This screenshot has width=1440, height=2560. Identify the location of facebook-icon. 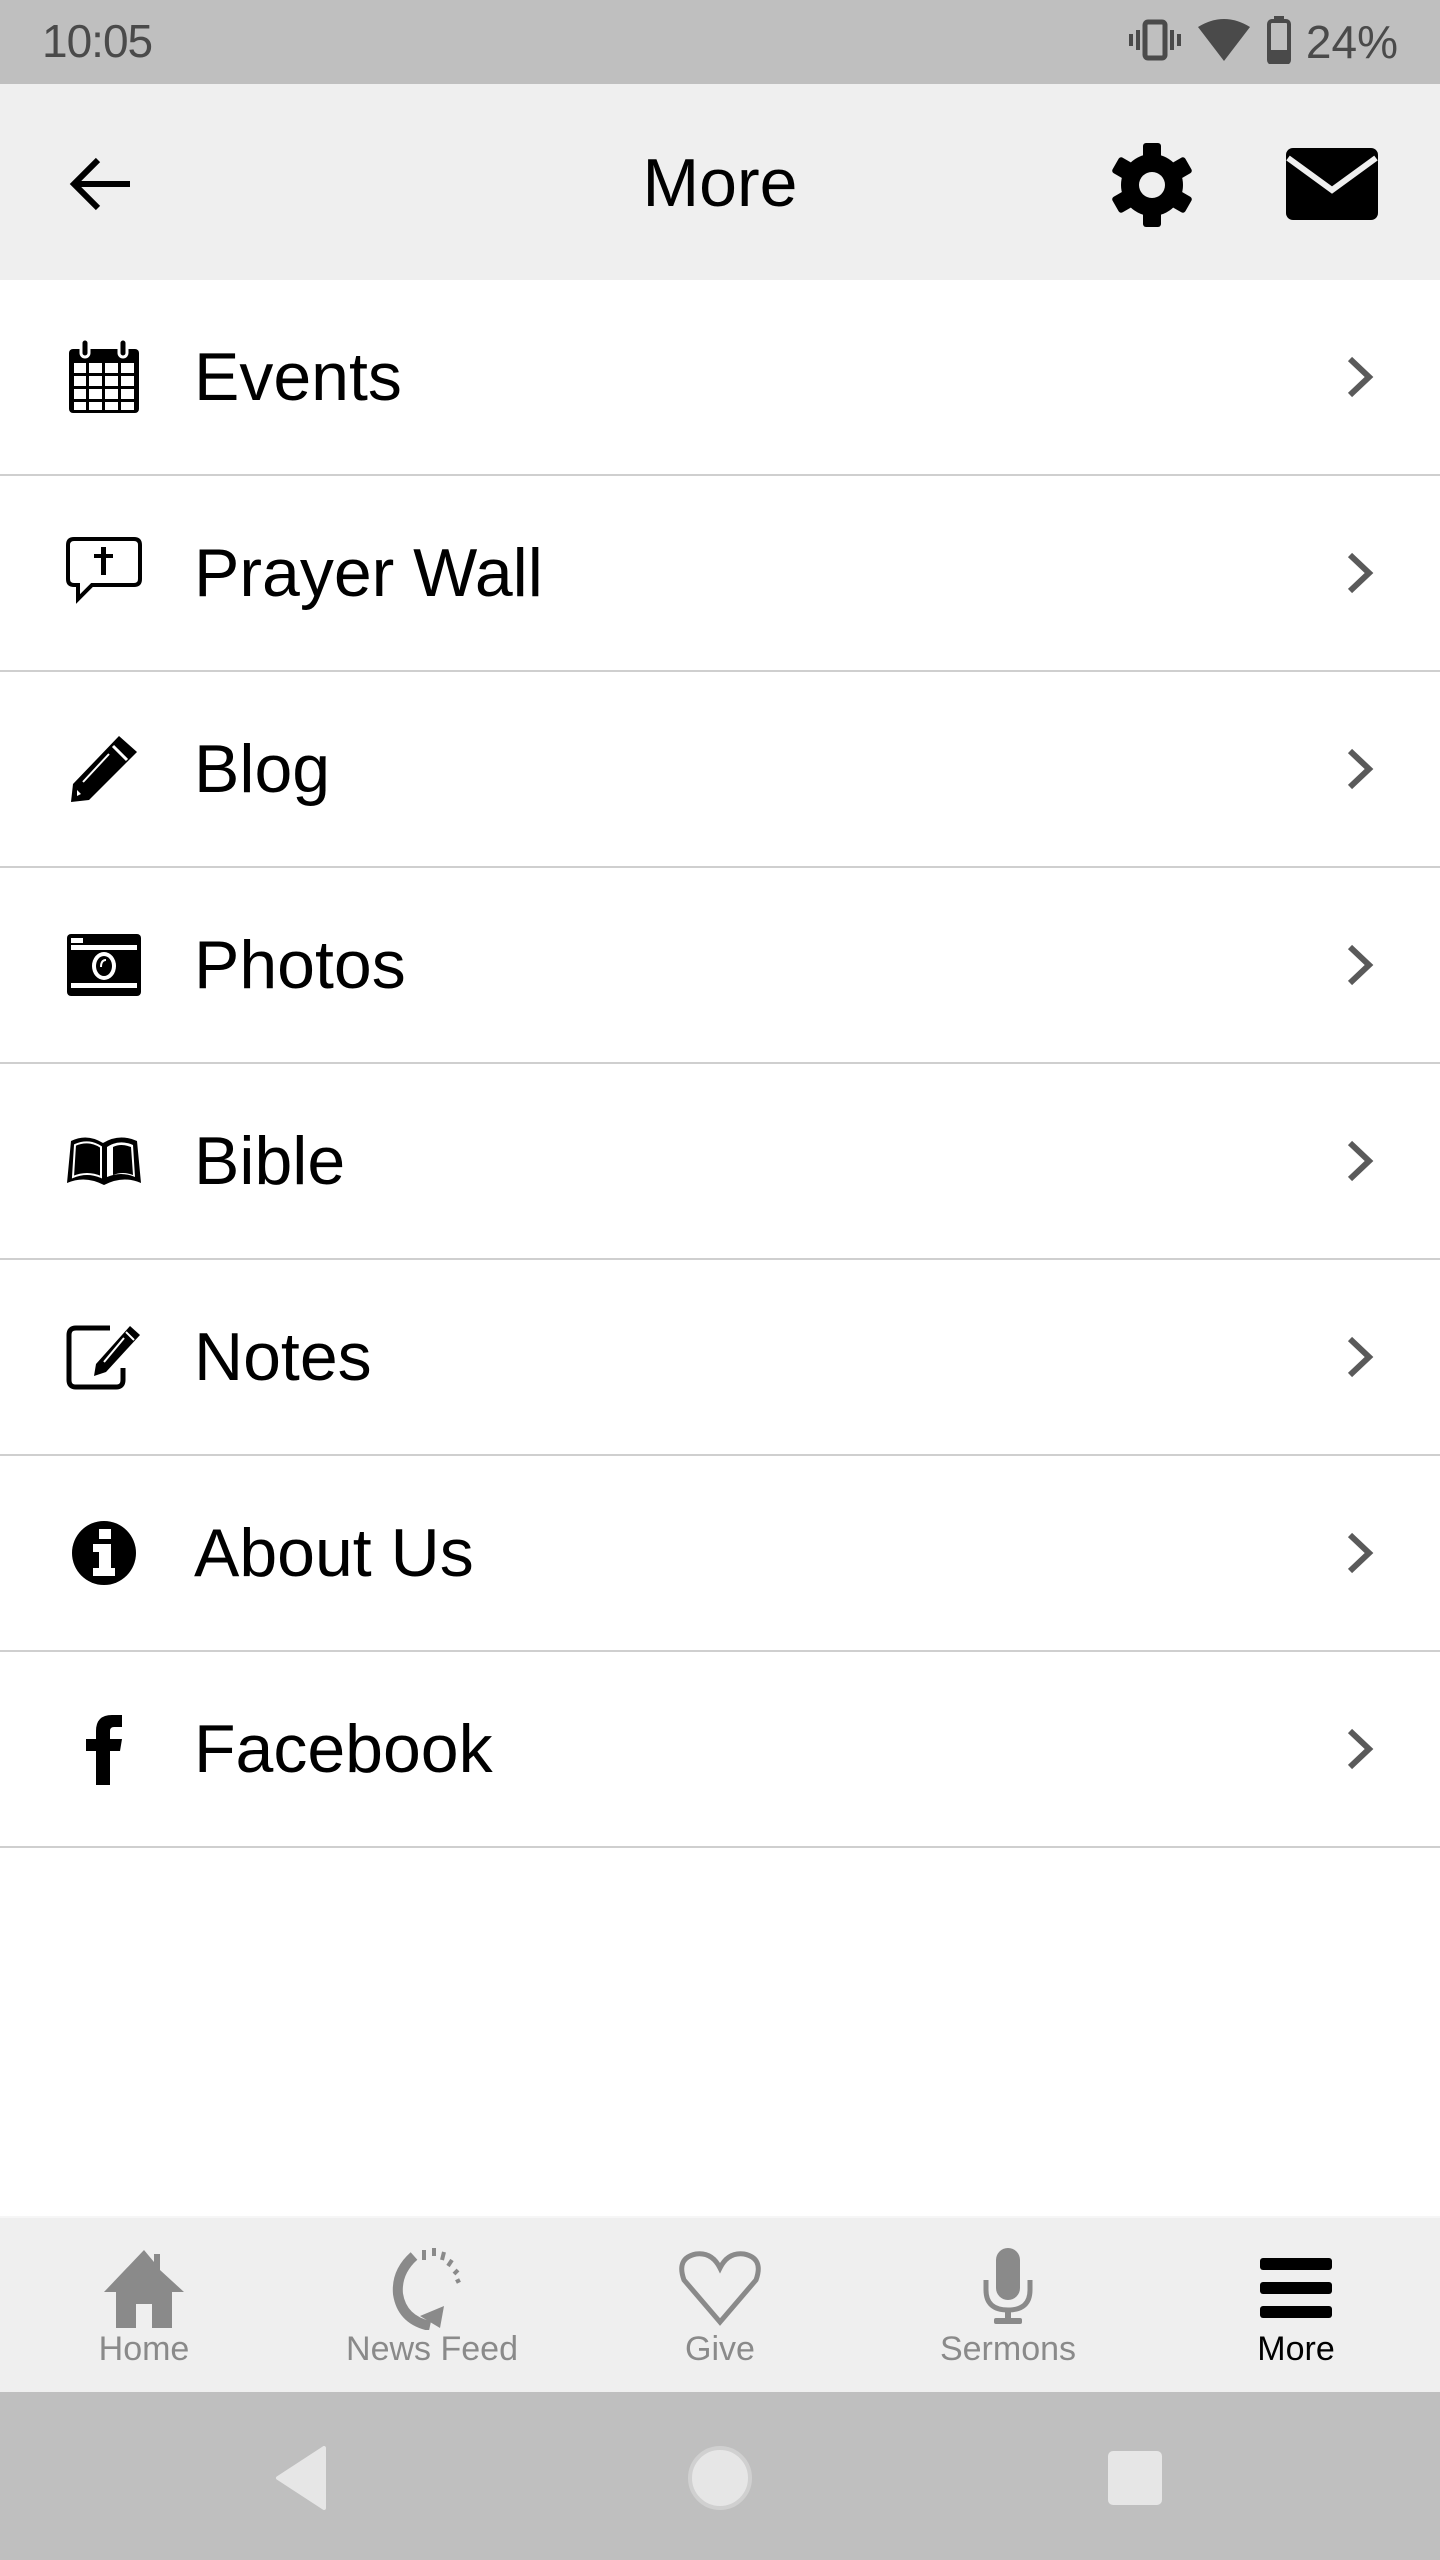
(104, 1749).